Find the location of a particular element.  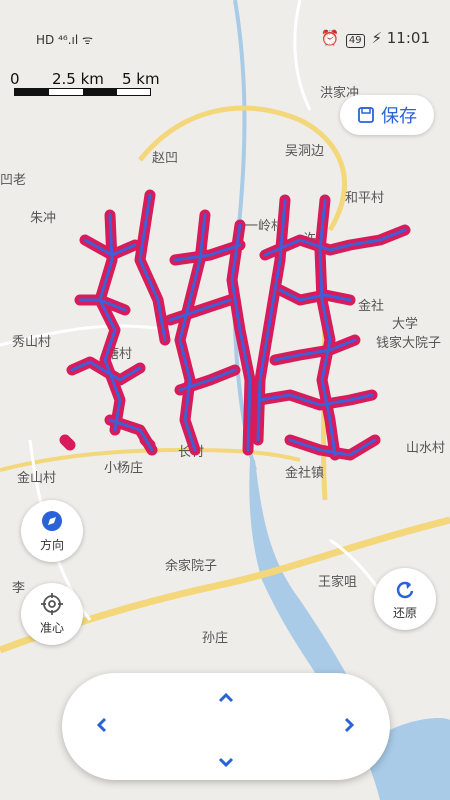

place-label: 金山村 is located at coordinates (36, 478).